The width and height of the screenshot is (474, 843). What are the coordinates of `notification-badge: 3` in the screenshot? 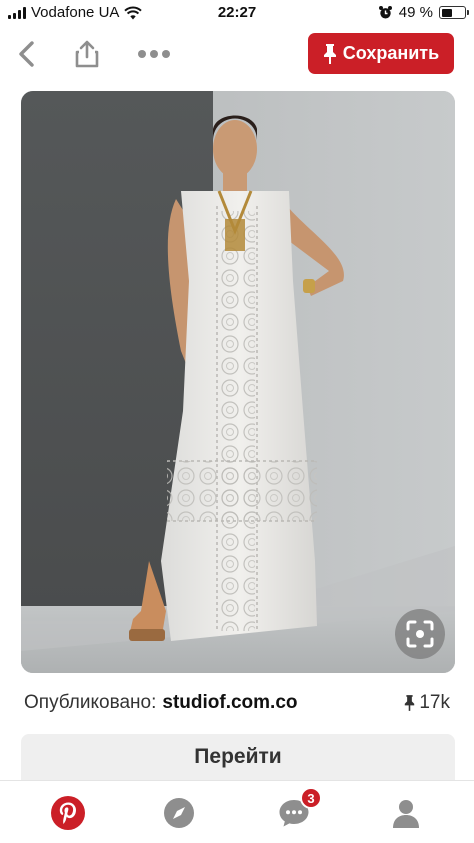 It's located at (311, 798).